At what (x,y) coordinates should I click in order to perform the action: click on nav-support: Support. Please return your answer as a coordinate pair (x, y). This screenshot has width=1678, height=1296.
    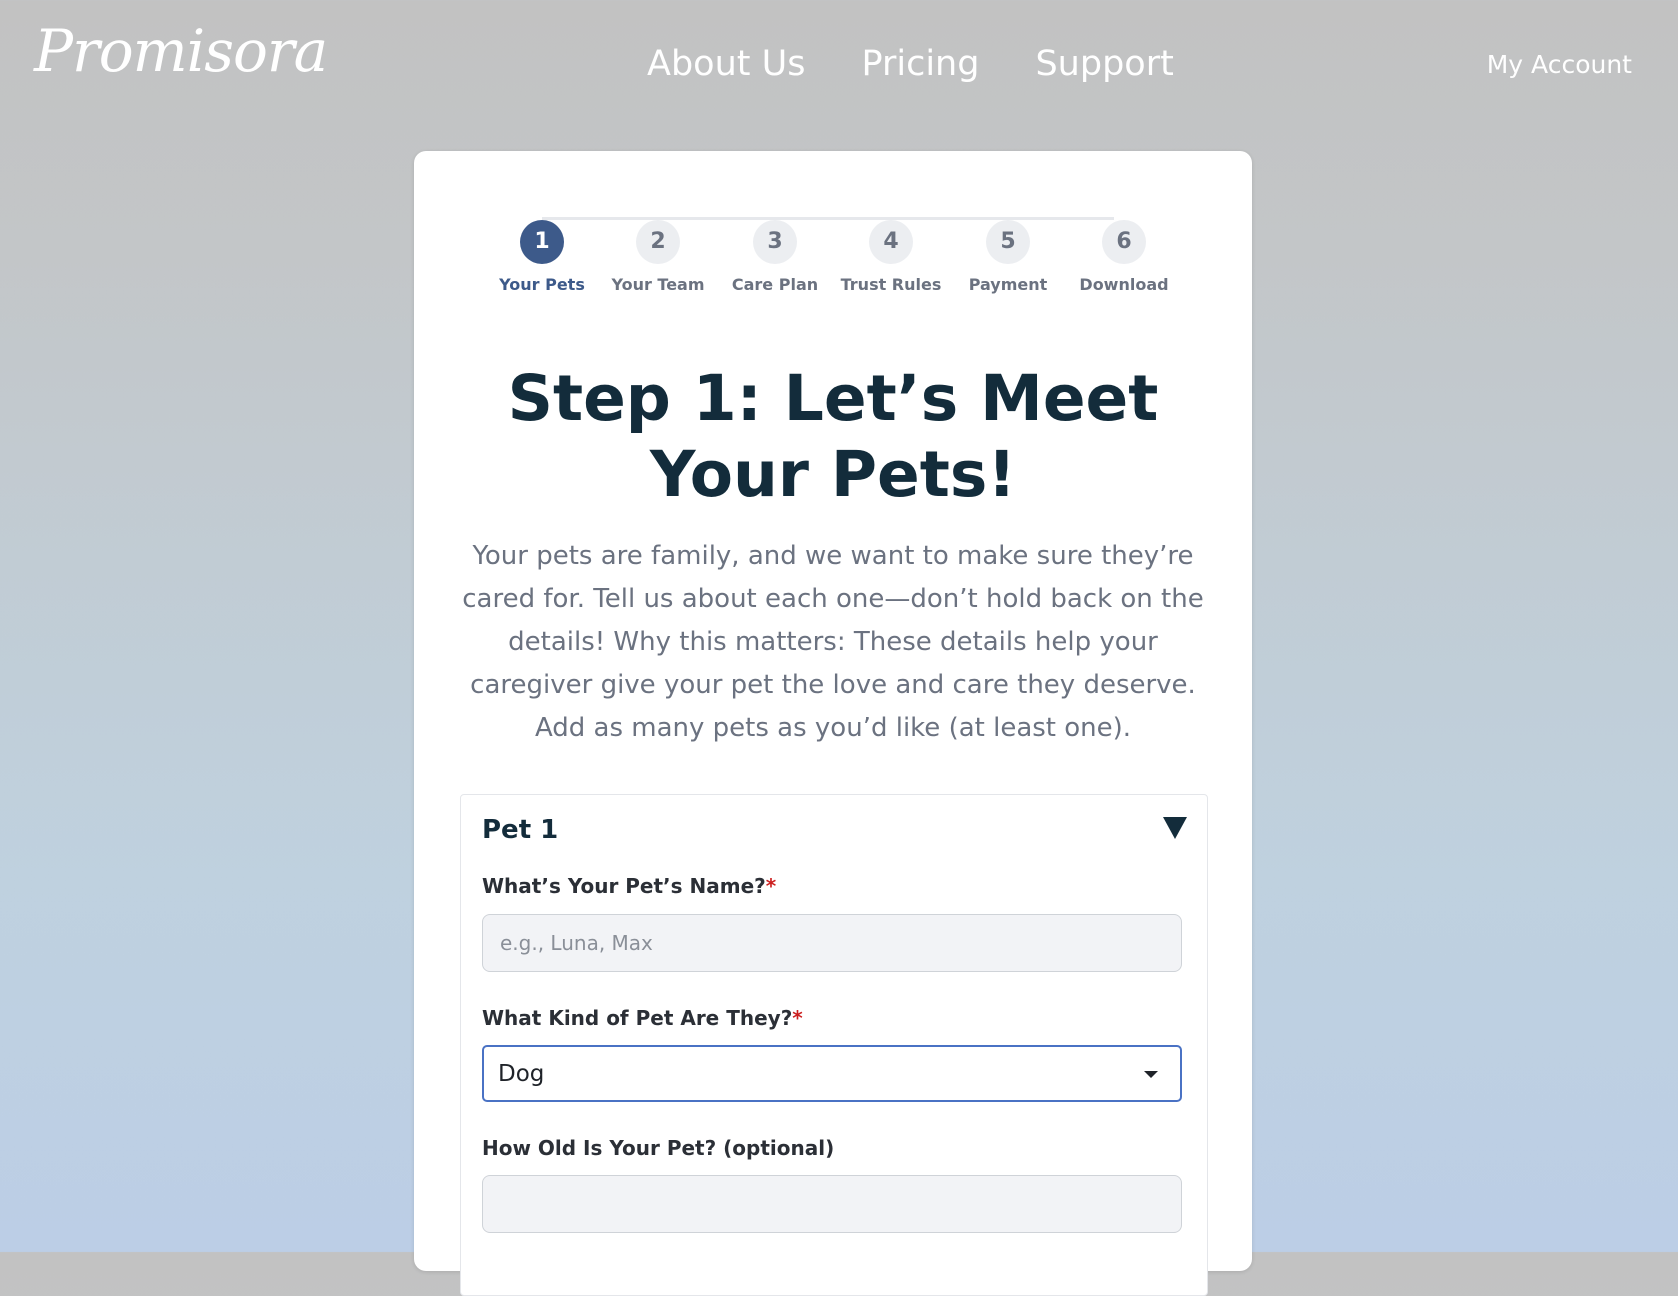
    Looking at the image, I should click on (1104, 64).